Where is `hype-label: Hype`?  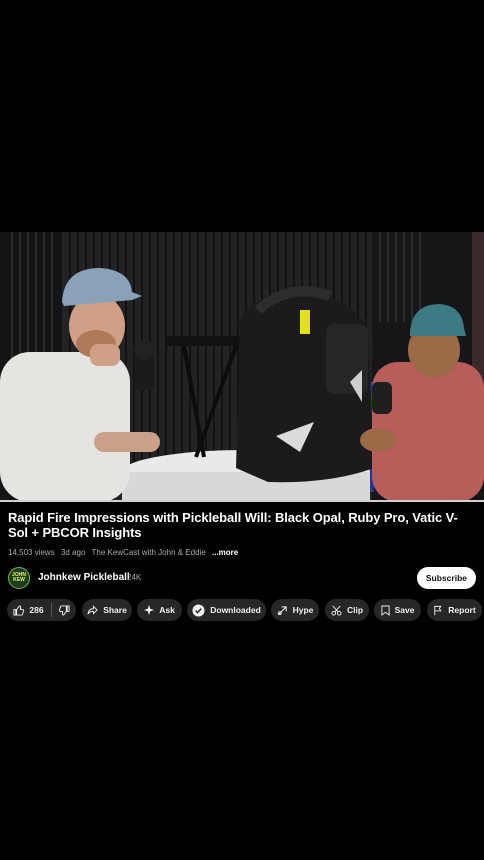 hype-label: Hype is located at coordinates (303, 610).